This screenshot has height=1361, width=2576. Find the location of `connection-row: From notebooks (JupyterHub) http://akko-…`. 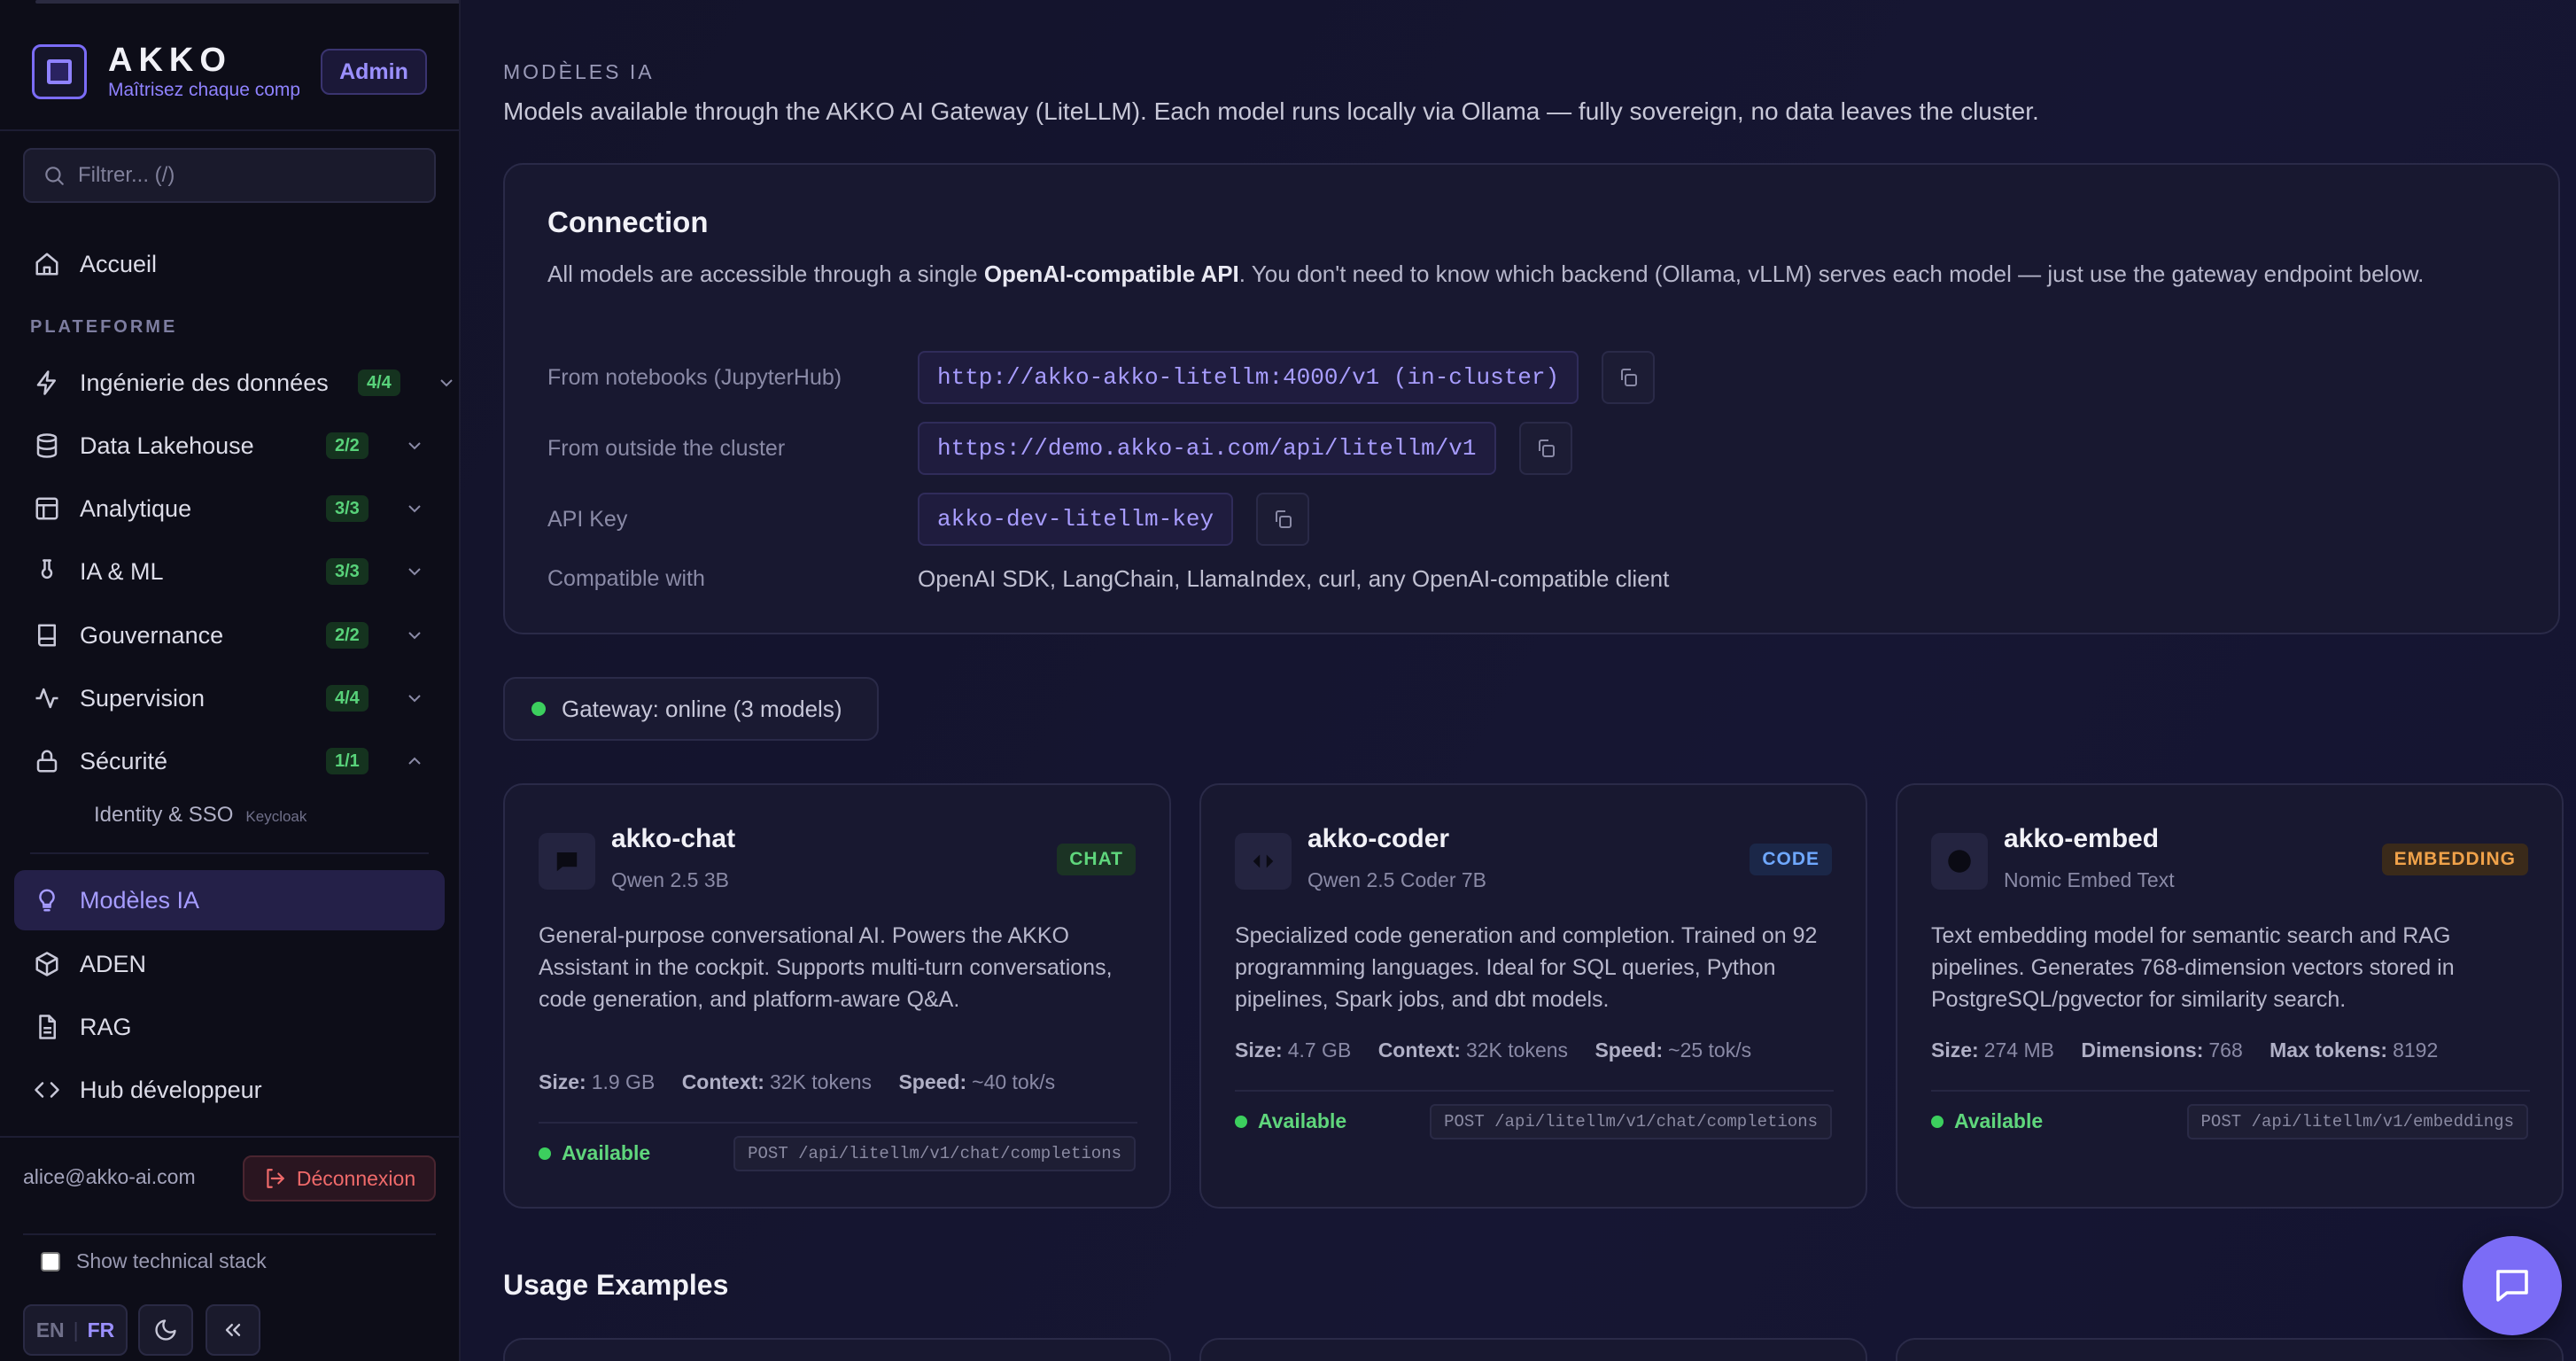

connection-row: From notebooks (JupyterHub) http://akko-… is located at coordinates (1101, 378).